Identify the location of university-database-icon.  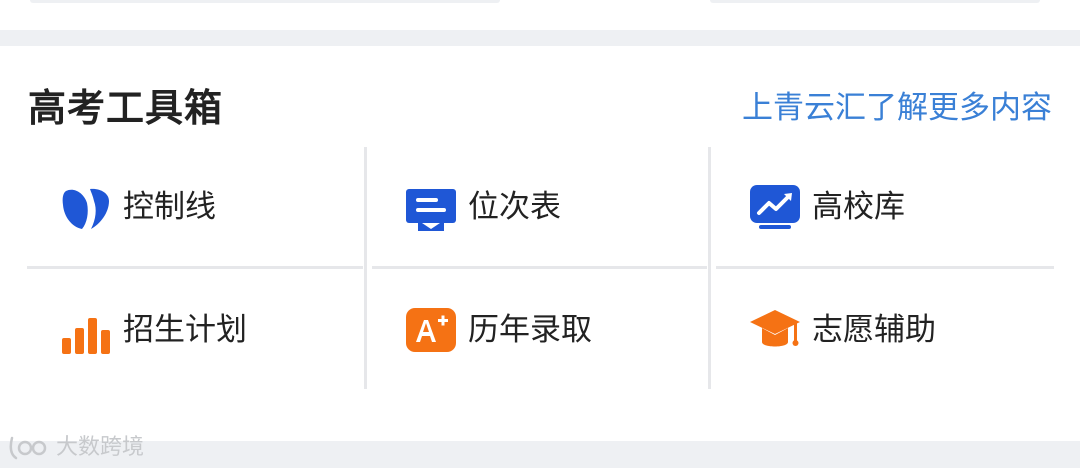
(775, 207).